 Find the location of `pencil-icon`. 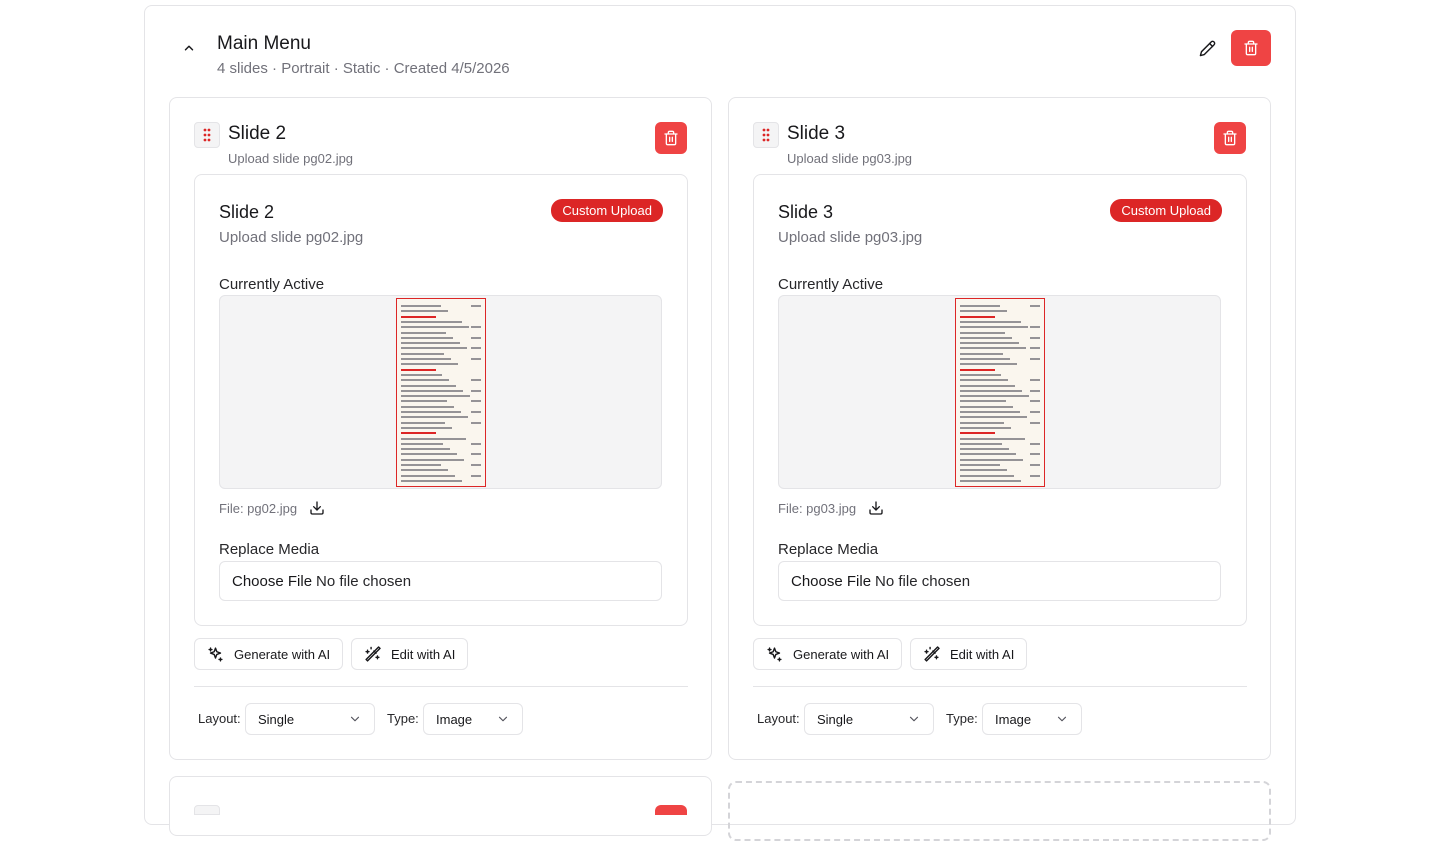

pencil-icon is located at coordinates (1207, 48).